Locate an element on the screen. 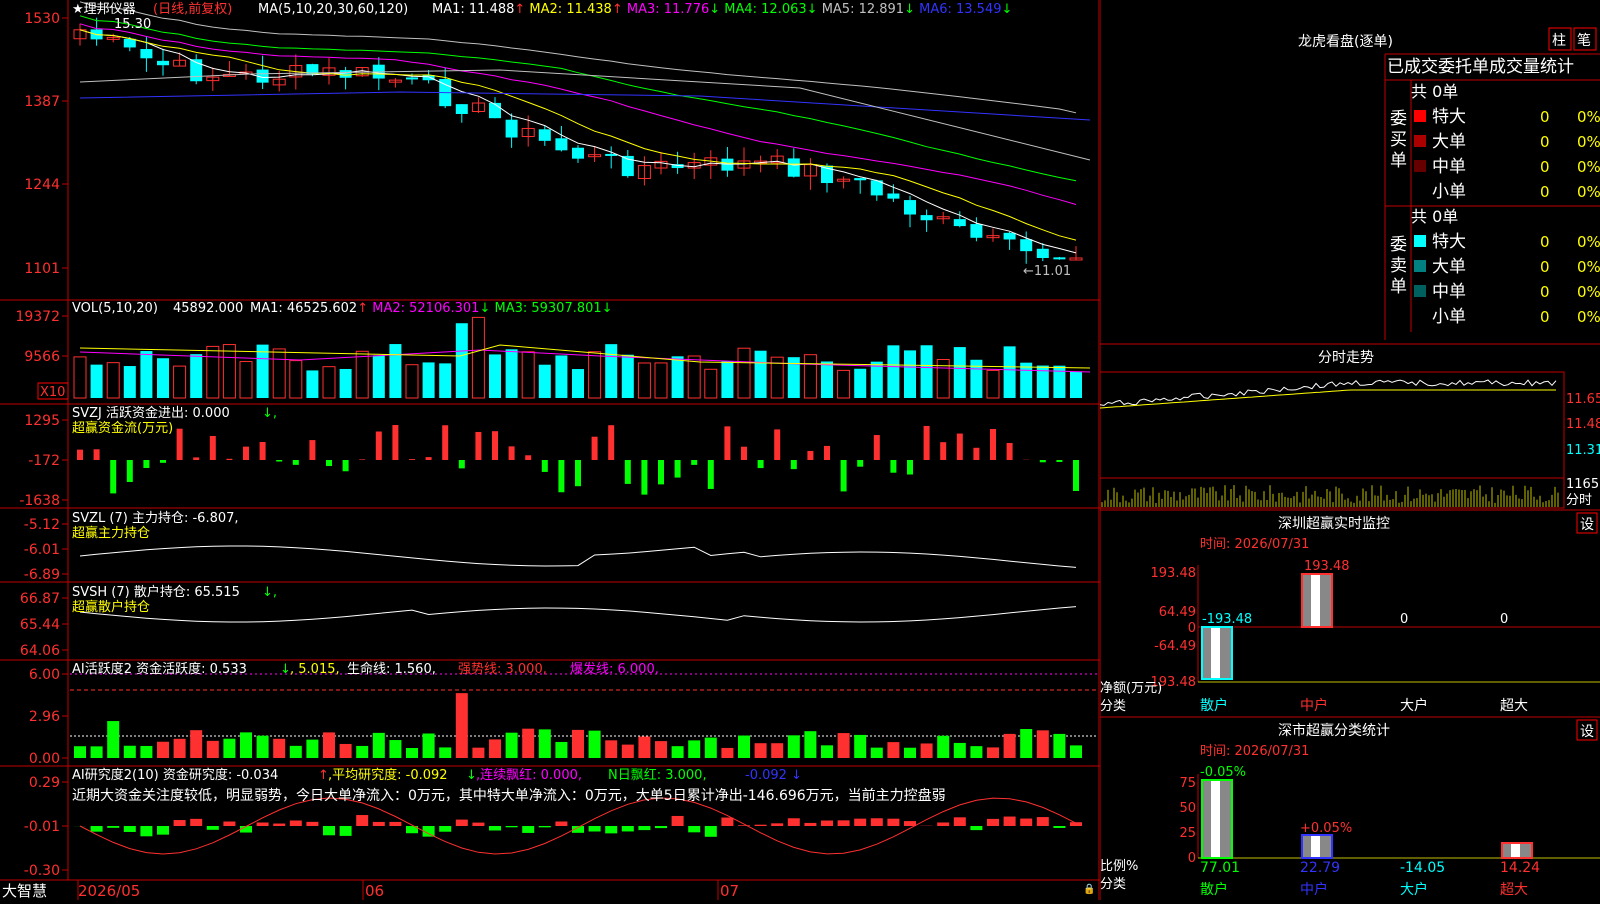 Image resolution: width=1600 pixels, height=904 pixels. longhu-title: 龙虎看盘(逐单) is located at coordinates (1345, 41).